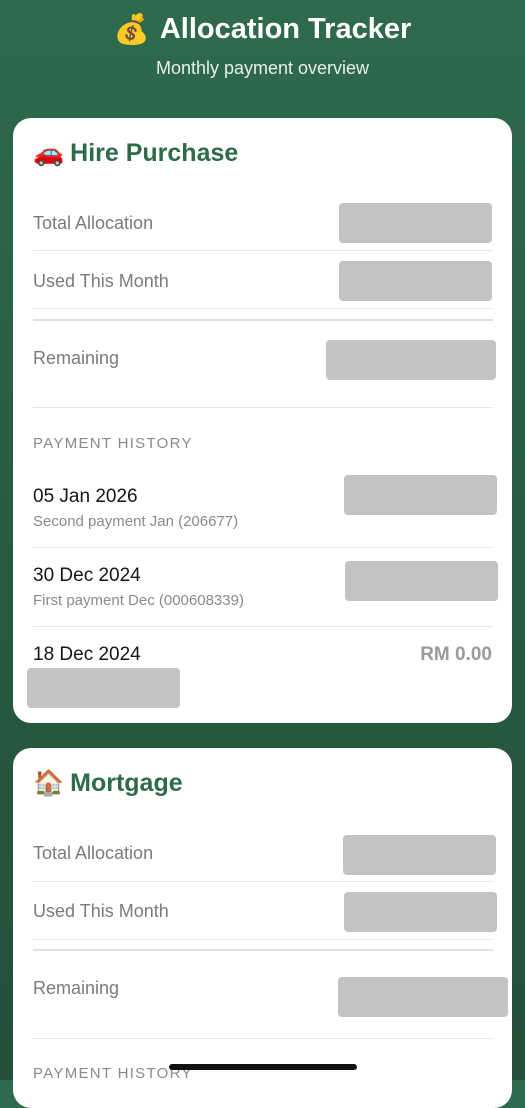 The image size is (525, 1108). Describe the element at coordinates (136, 521) in the screenshot. I see `payment-description: Second payment Jan (206677)` at that location.